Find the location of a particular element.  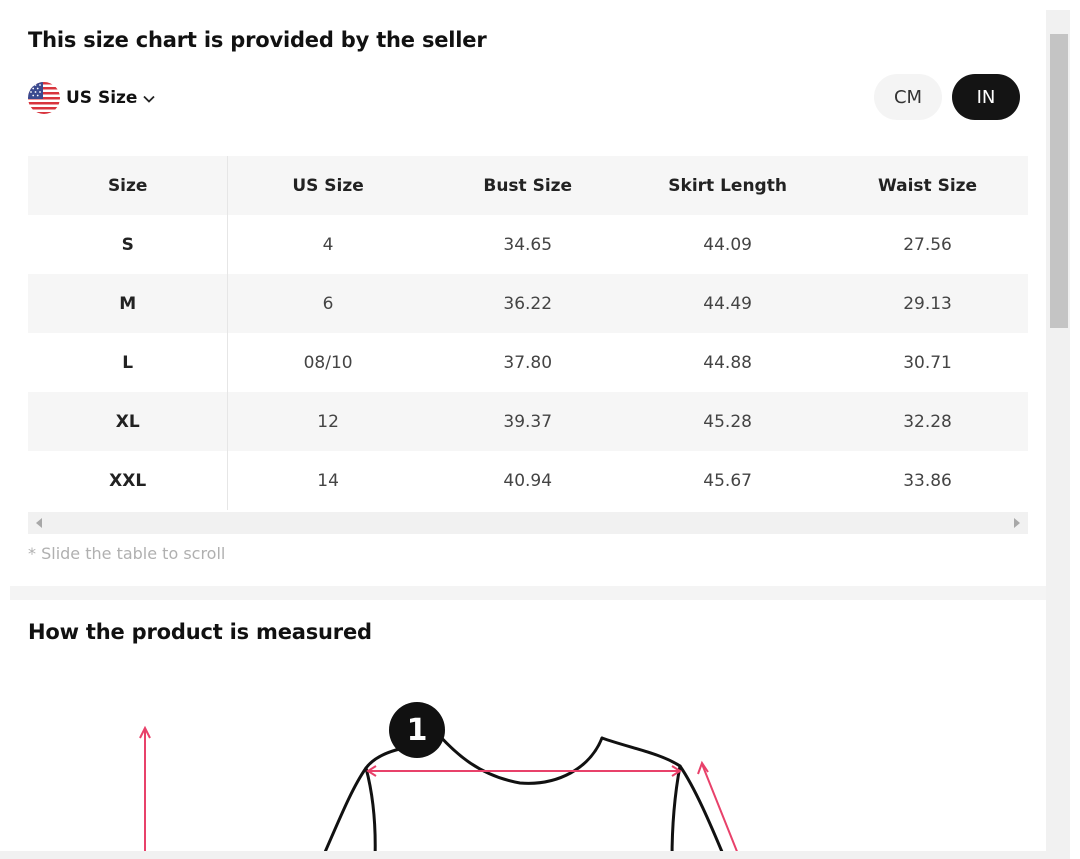

table-row: M 6 36.22 44.49 29.13 is located at coordinates (528, 303).